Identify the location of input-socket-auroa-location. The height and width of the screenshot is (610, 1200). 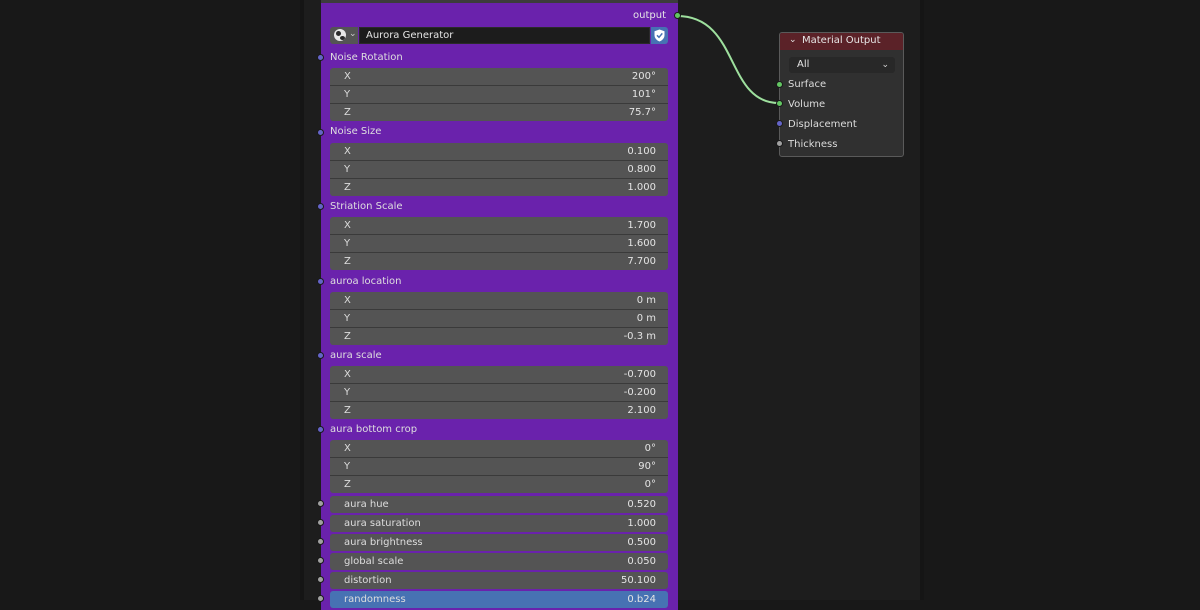
(320, 281).